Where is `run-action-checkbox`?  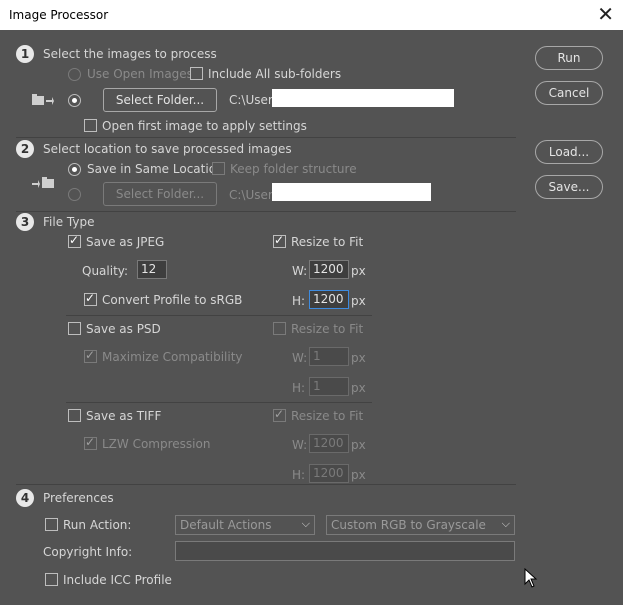
run-action-checkbox is located at coordinates (51, 524).